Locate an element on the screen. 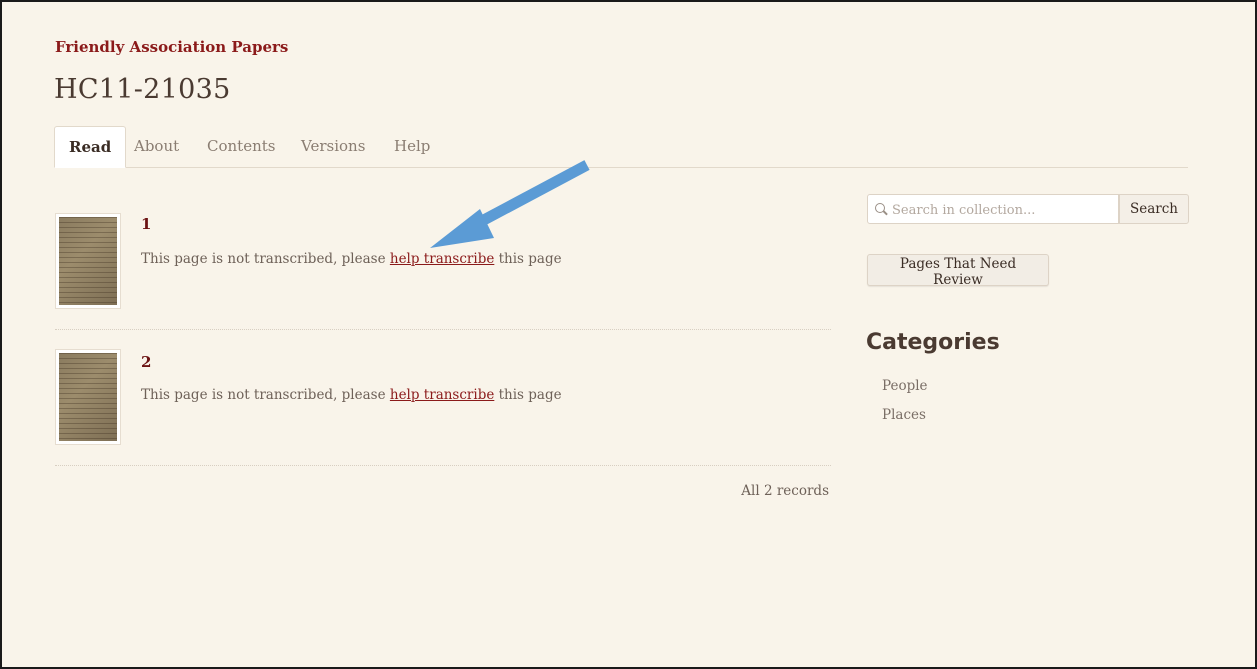  page-title: HC11-21035 is located at coordinates (142, 89).